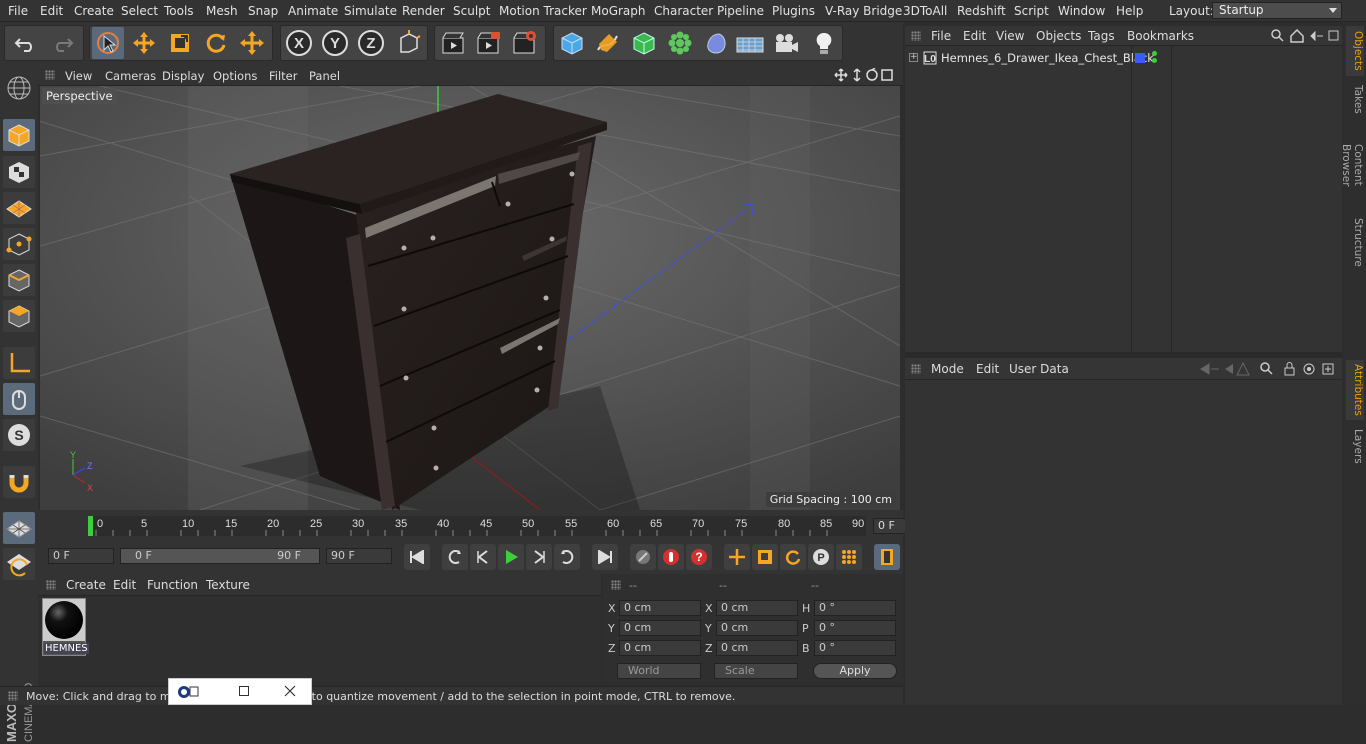  What do you see at coordinates (1160, 36) in the screenshot?
I see `obj-menu-bookmarks: Bookmarks` at bounding box center [1160, 36].